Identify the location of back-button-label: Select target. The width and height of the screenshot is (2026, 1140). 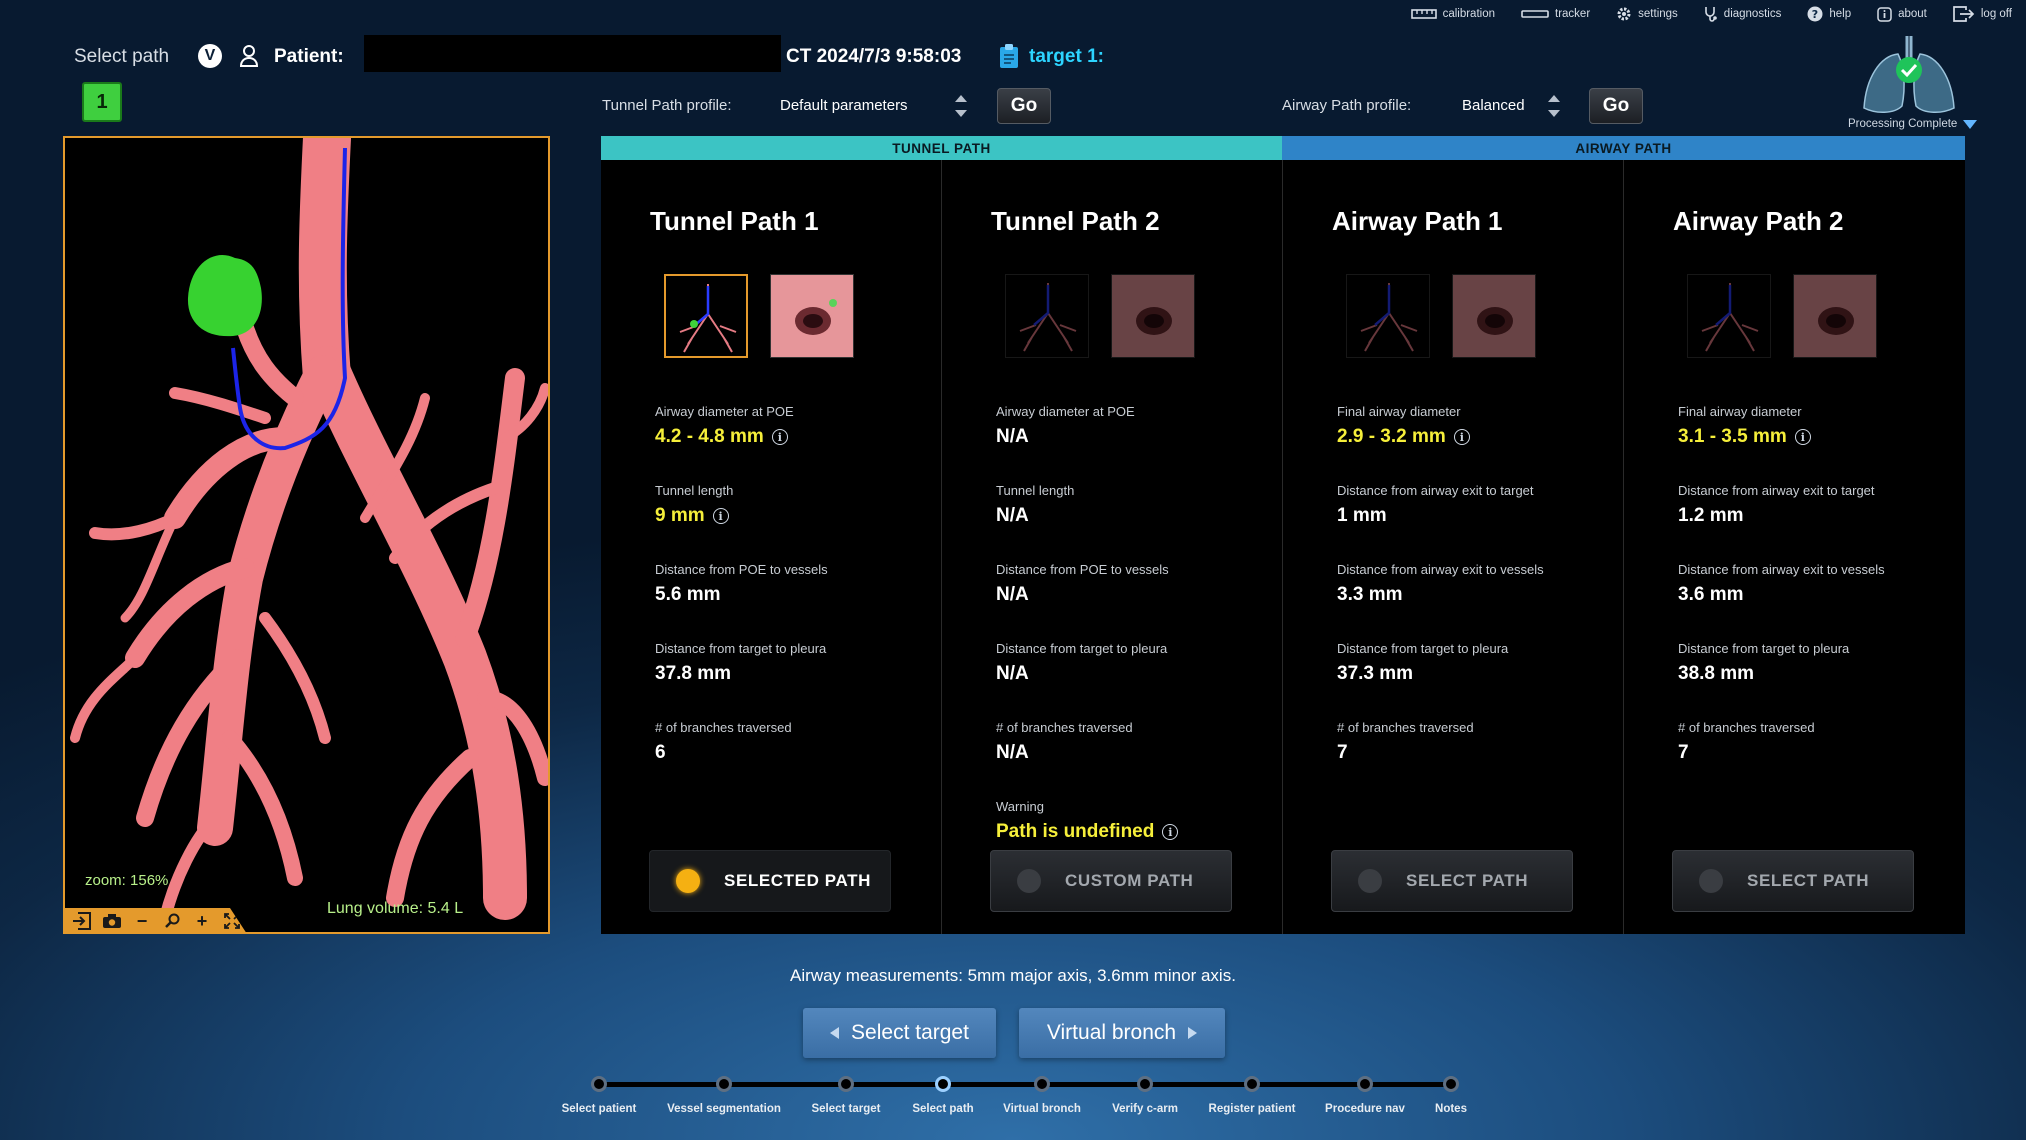
(910, 1032).